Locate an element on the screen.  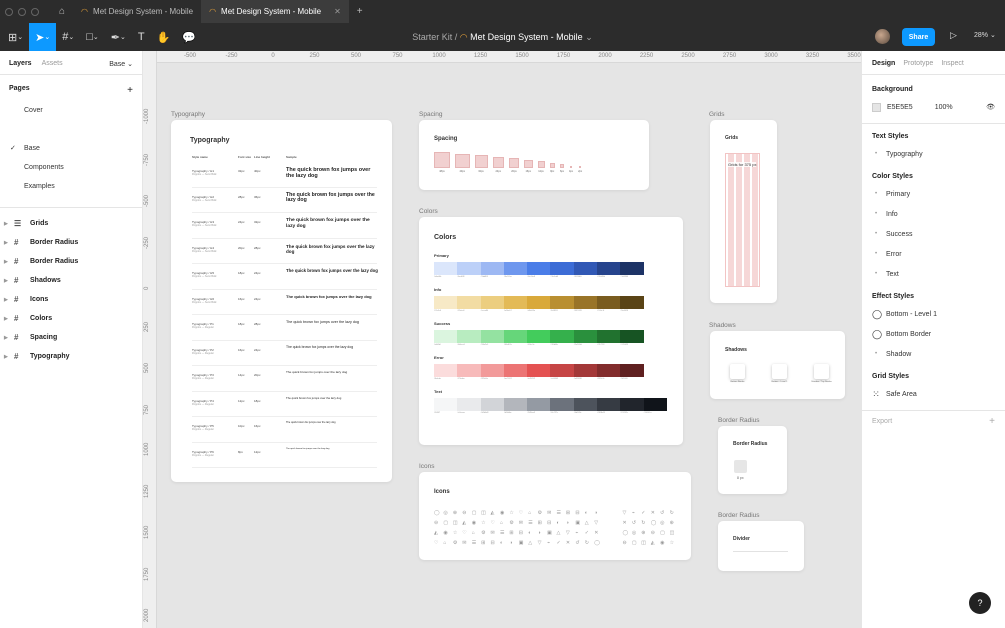
tab-inspect: Inspect is located at coordinates (952, 63).